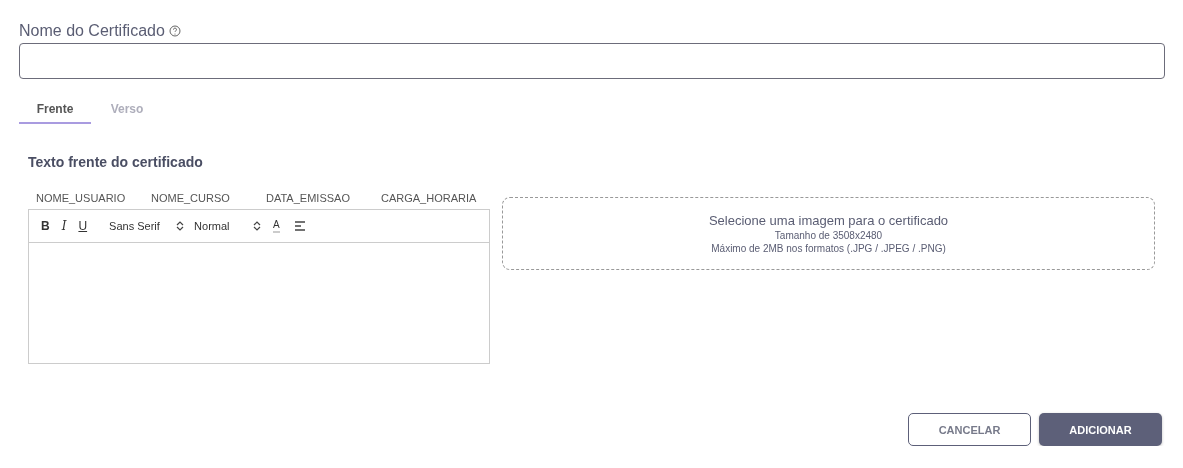 Image resolution: width=1183 pixels, height=468 pixels. Describe the element at coordinates (276, 226) in the screenshot. I see `text-color-button: A` at that location.